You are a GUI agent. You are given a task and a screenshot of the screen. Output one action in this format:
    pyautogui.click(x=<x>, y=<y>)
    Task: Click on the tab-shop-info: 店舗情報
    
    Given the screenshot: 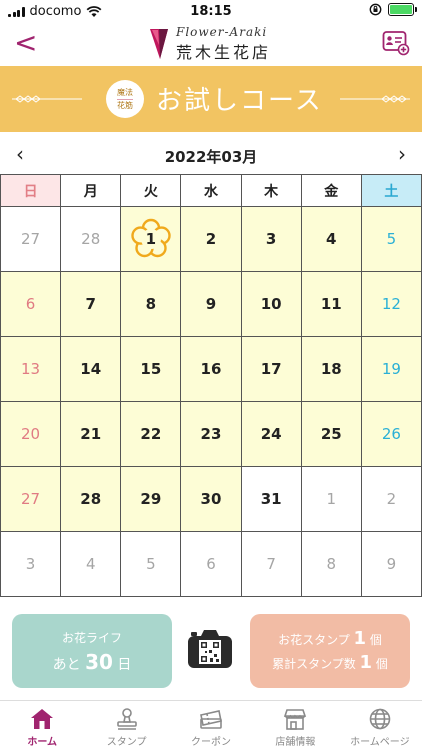 What is the action you would take?
    pyautogui.click(x=295, y=725)
    